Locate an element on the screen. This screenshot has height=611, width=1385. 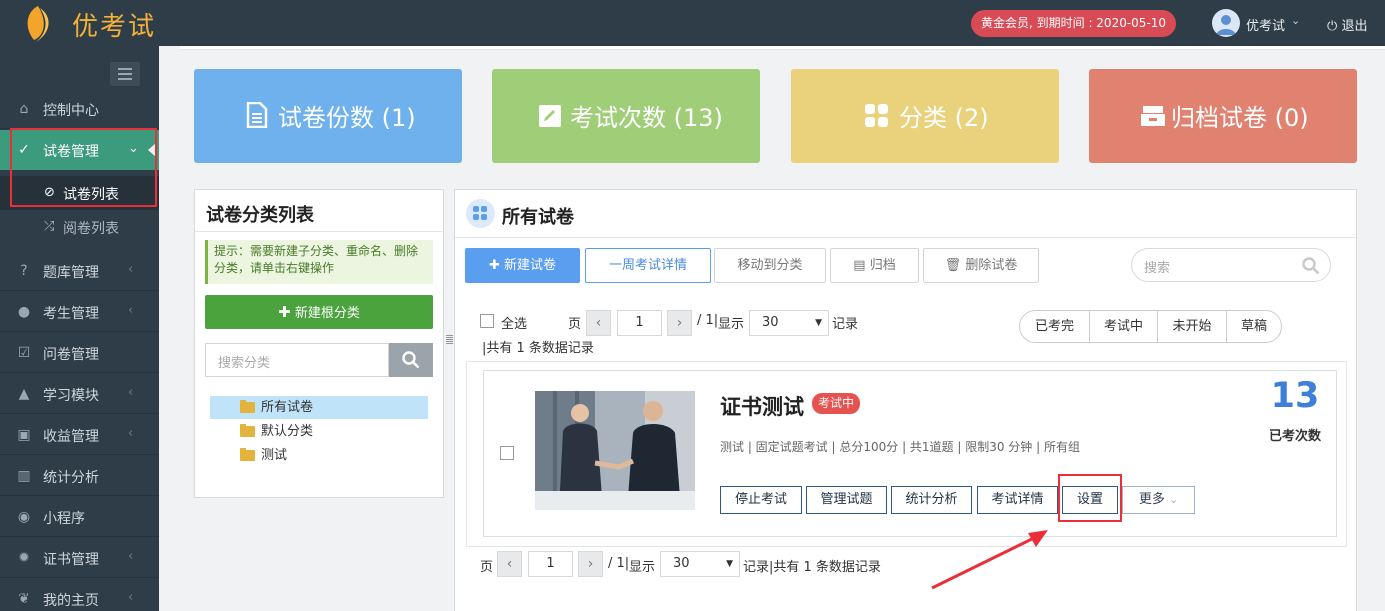
exam-details-button: 考试详情 is located at coordinates (1017, 500).